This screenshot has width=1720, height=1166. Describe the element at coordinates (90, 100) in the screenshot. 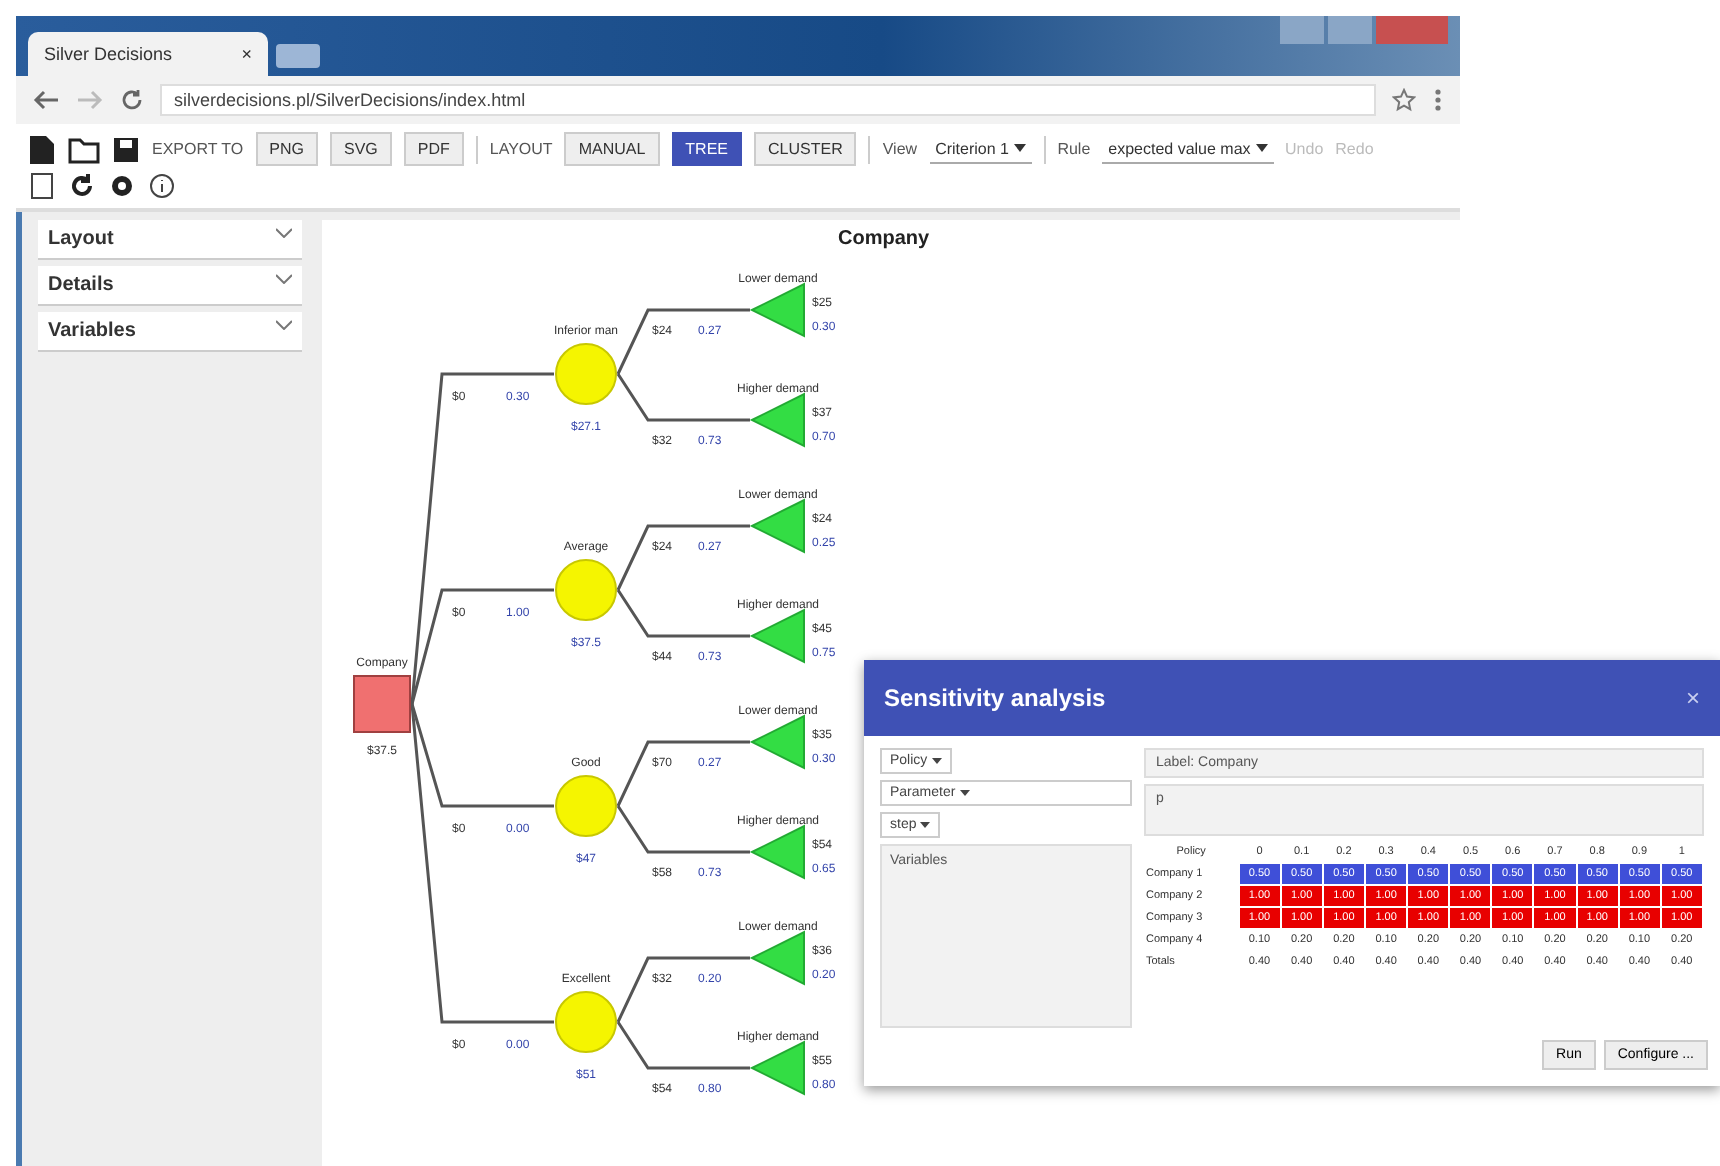

I see `forward-icon` at that location.